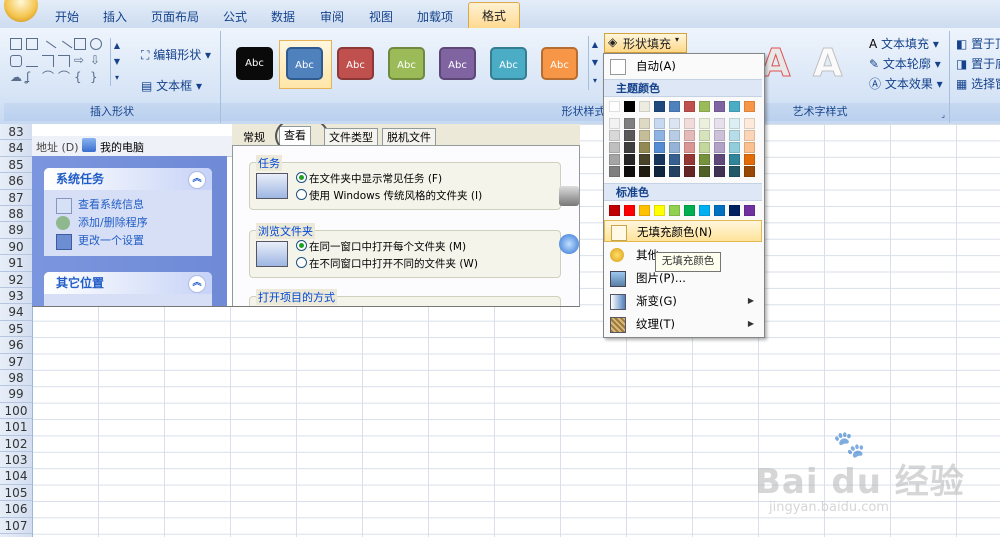  I want to click on row-number: 90, so click(16, 247).